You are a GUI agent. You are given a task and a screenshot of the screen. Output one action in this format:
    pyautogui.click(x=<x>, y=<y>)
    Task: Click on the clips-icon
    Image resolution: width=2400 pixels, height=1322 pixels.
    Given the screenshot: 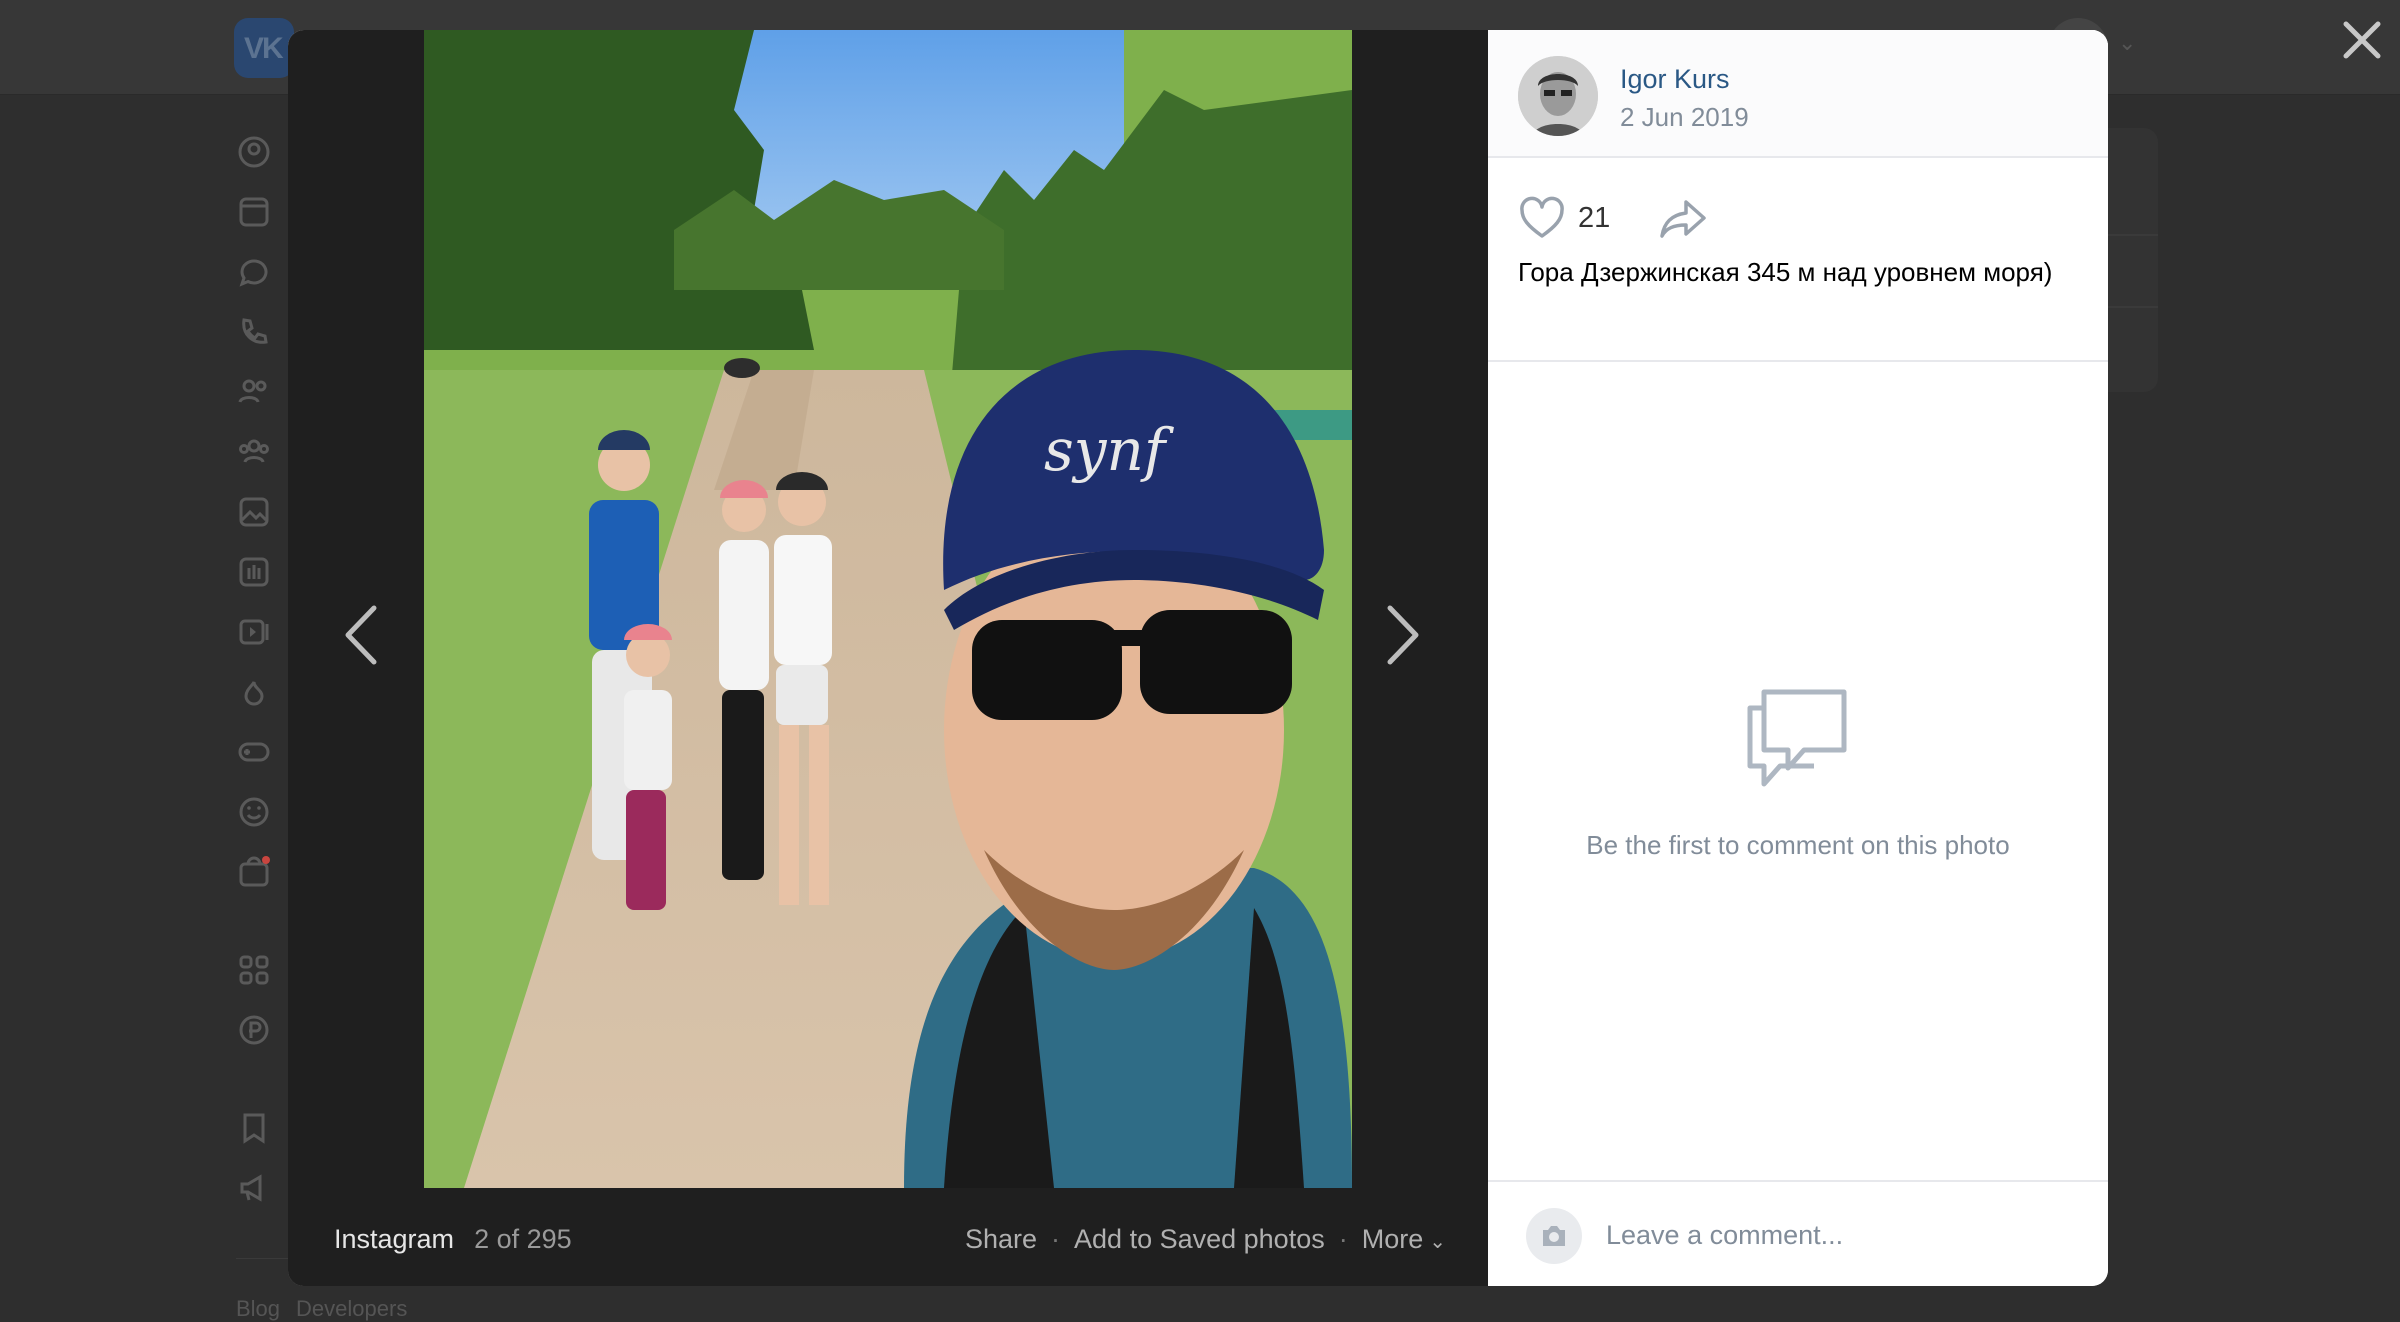 What is the action you would take?
    pyautogui.click(x=254, y=692)
    